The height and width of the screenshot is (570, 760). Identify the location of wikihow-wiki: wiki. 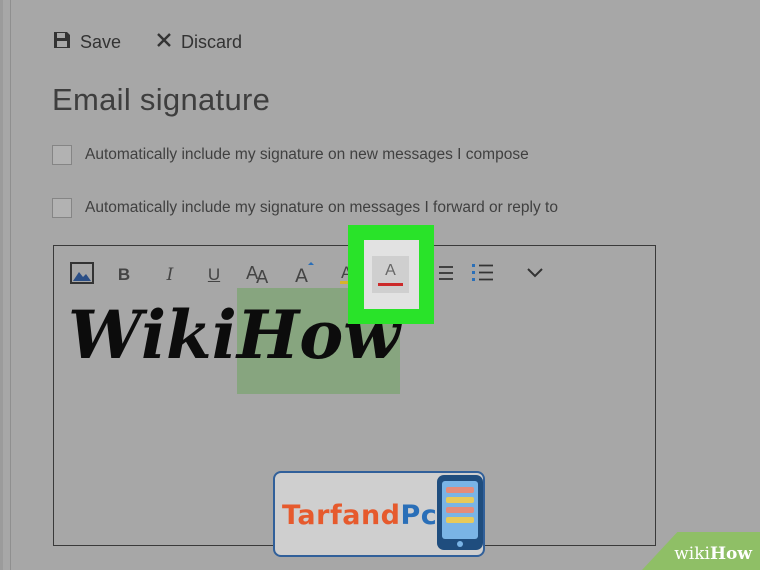
(692, 554).